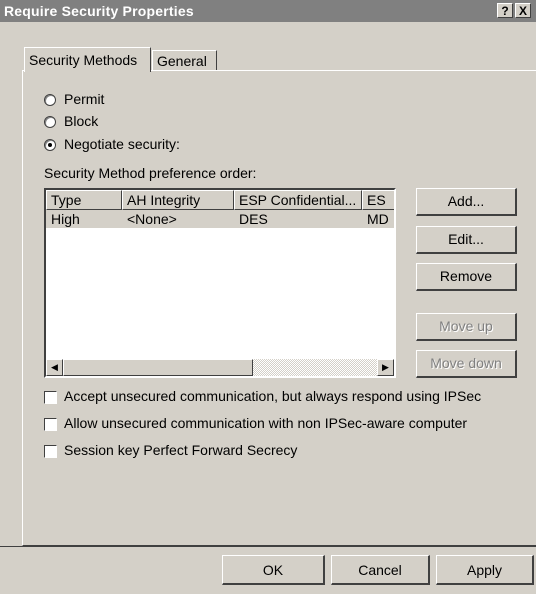 This screenshot has height=594, width=536. I want to click on cancel-button: Cancel, so click(380, 570).